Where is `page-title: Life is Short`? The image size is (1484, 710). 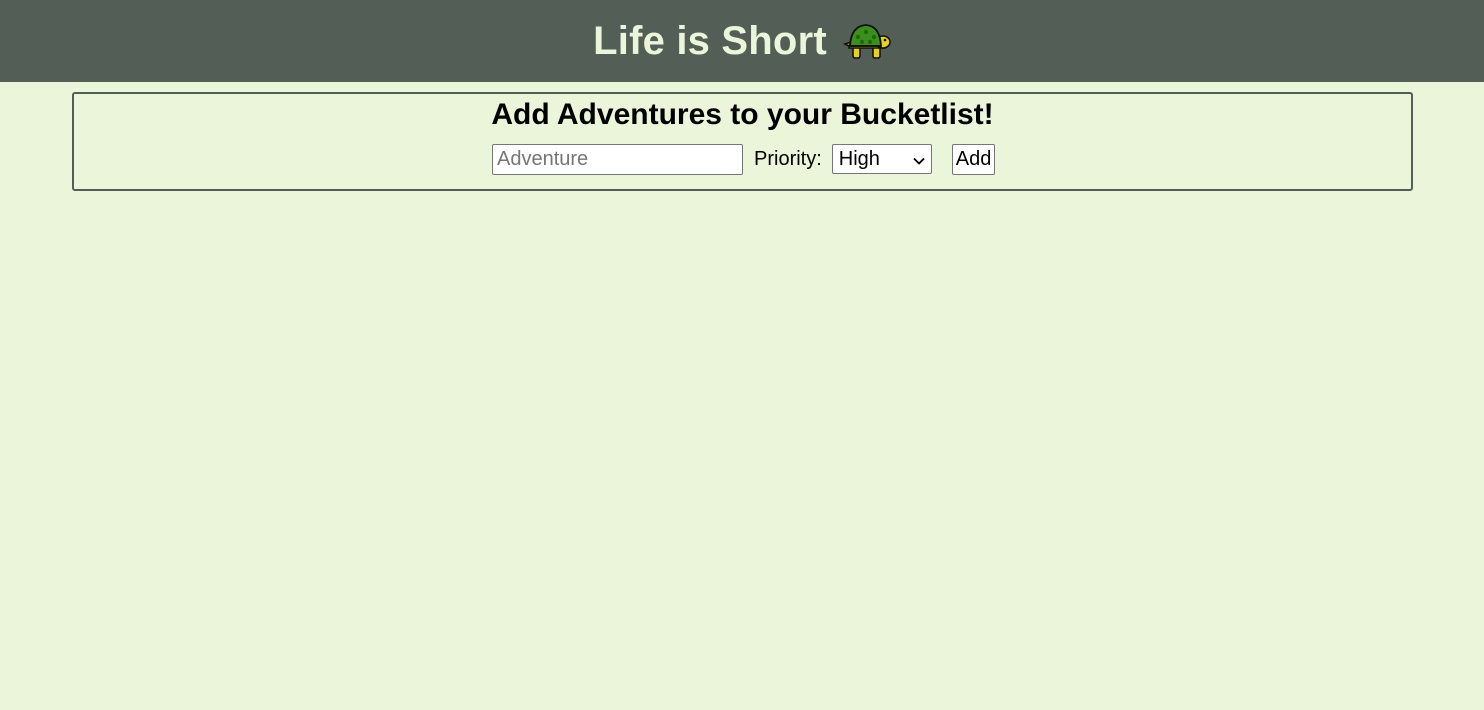 page-title: Life is Short is located at coordinates (710, 40).